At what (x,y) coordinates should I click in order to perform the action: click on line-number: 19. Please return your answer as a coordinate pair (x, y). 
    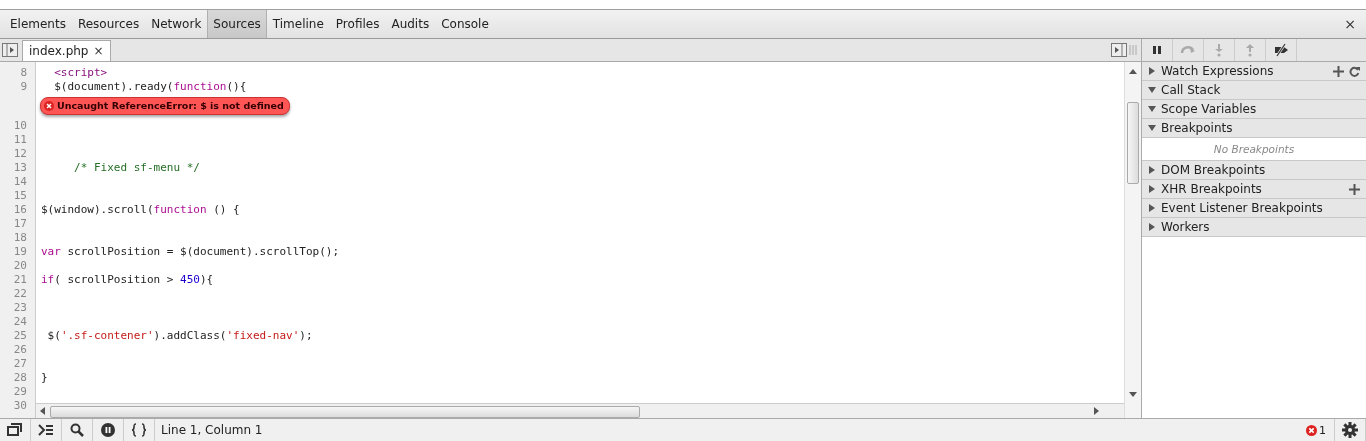
    Looking at the image, I should click on (20, 251).